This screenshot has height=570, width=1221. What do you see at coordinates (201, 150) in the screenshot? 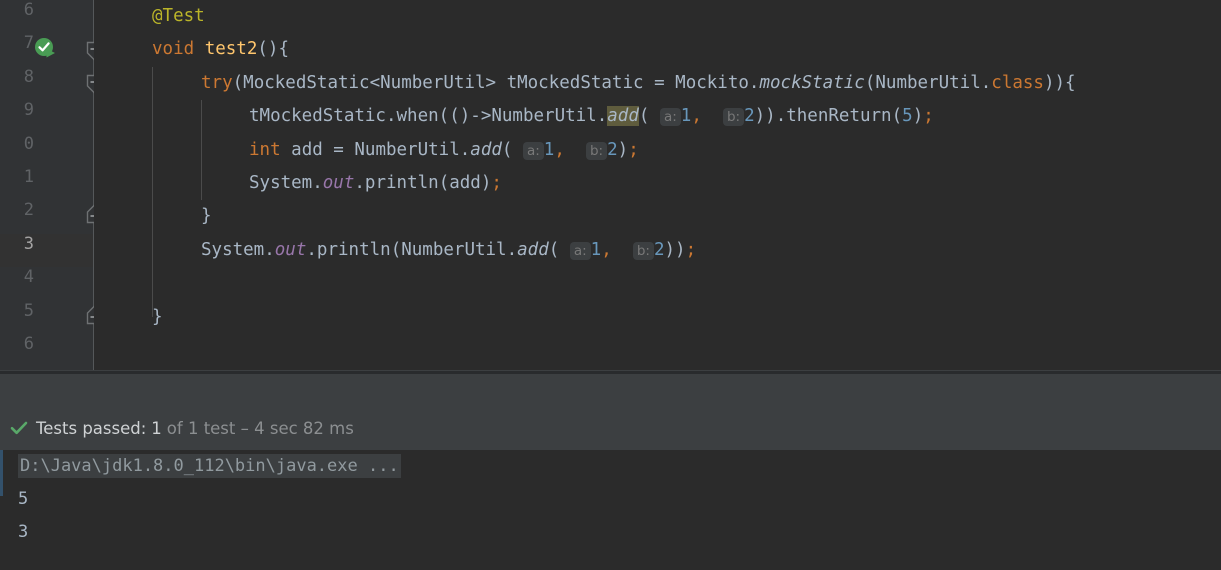
I see `indent-guide` at bounding box center [201, 150].